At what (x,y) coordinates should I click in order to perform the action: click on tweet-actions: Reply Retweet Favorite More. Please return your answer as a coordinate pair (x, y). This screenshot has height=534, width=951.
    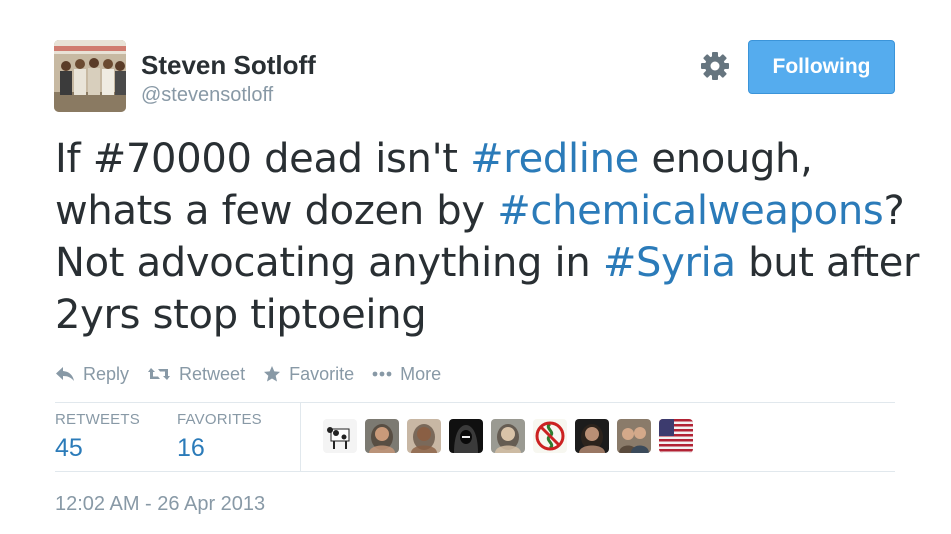
    Looking at the image, I should click on (257, 374).